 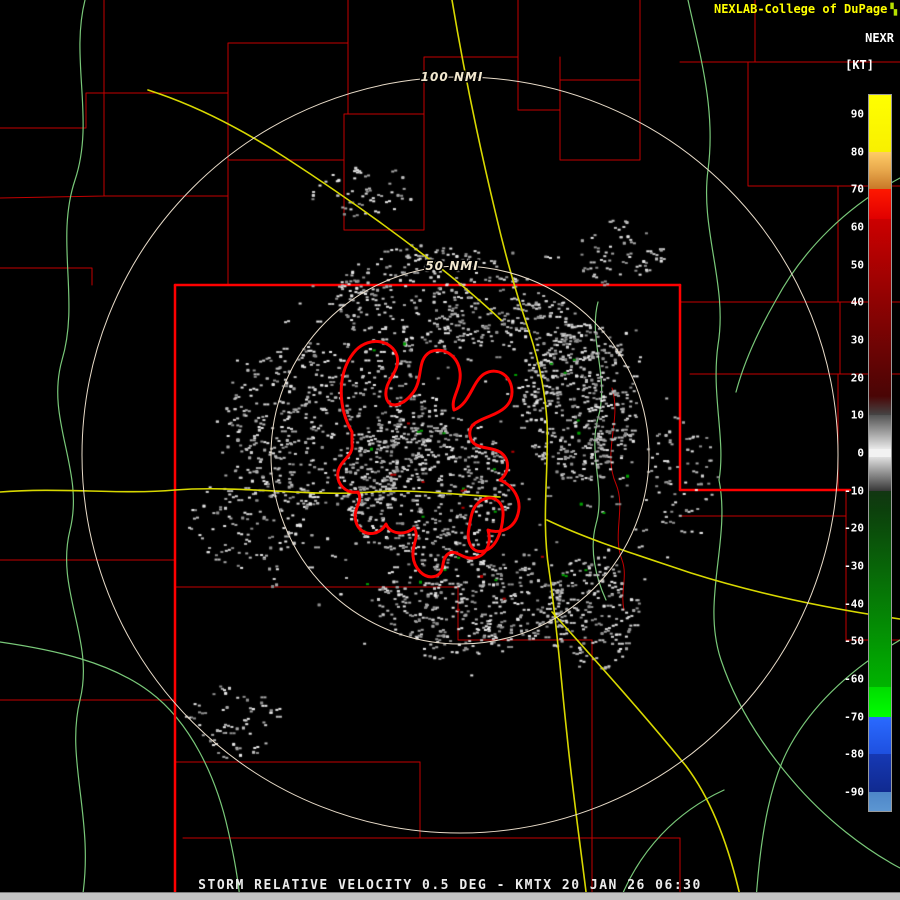 I want to click on bottom-scrollbar, so click(x=450, y=896).